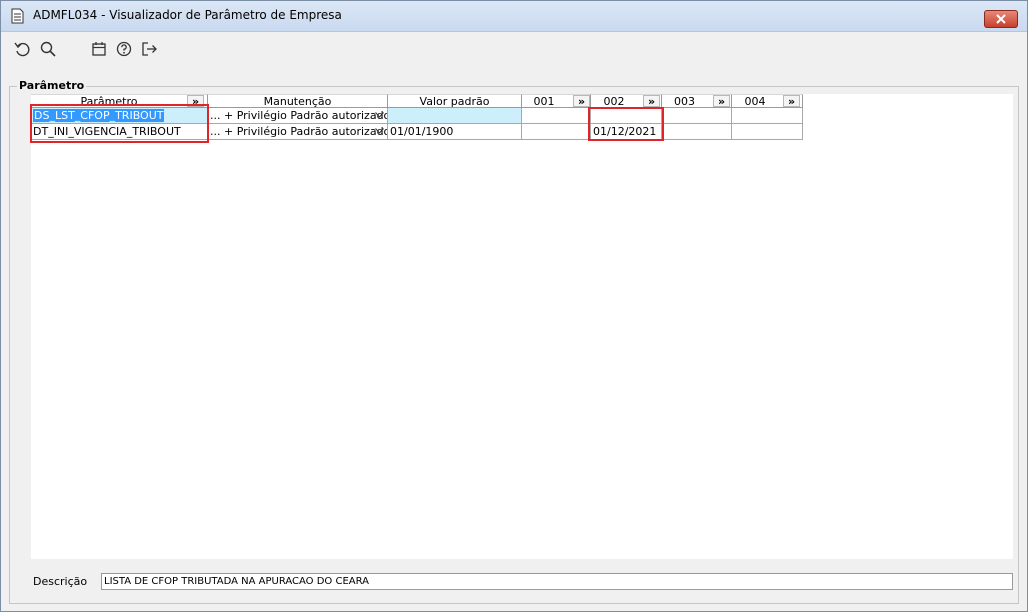 This screenshot has height=612, width=1028. What do you see at coordinates (755, 101) in the screenshot?
I see `header-004-label: 004` at bounding box center [755, 101].